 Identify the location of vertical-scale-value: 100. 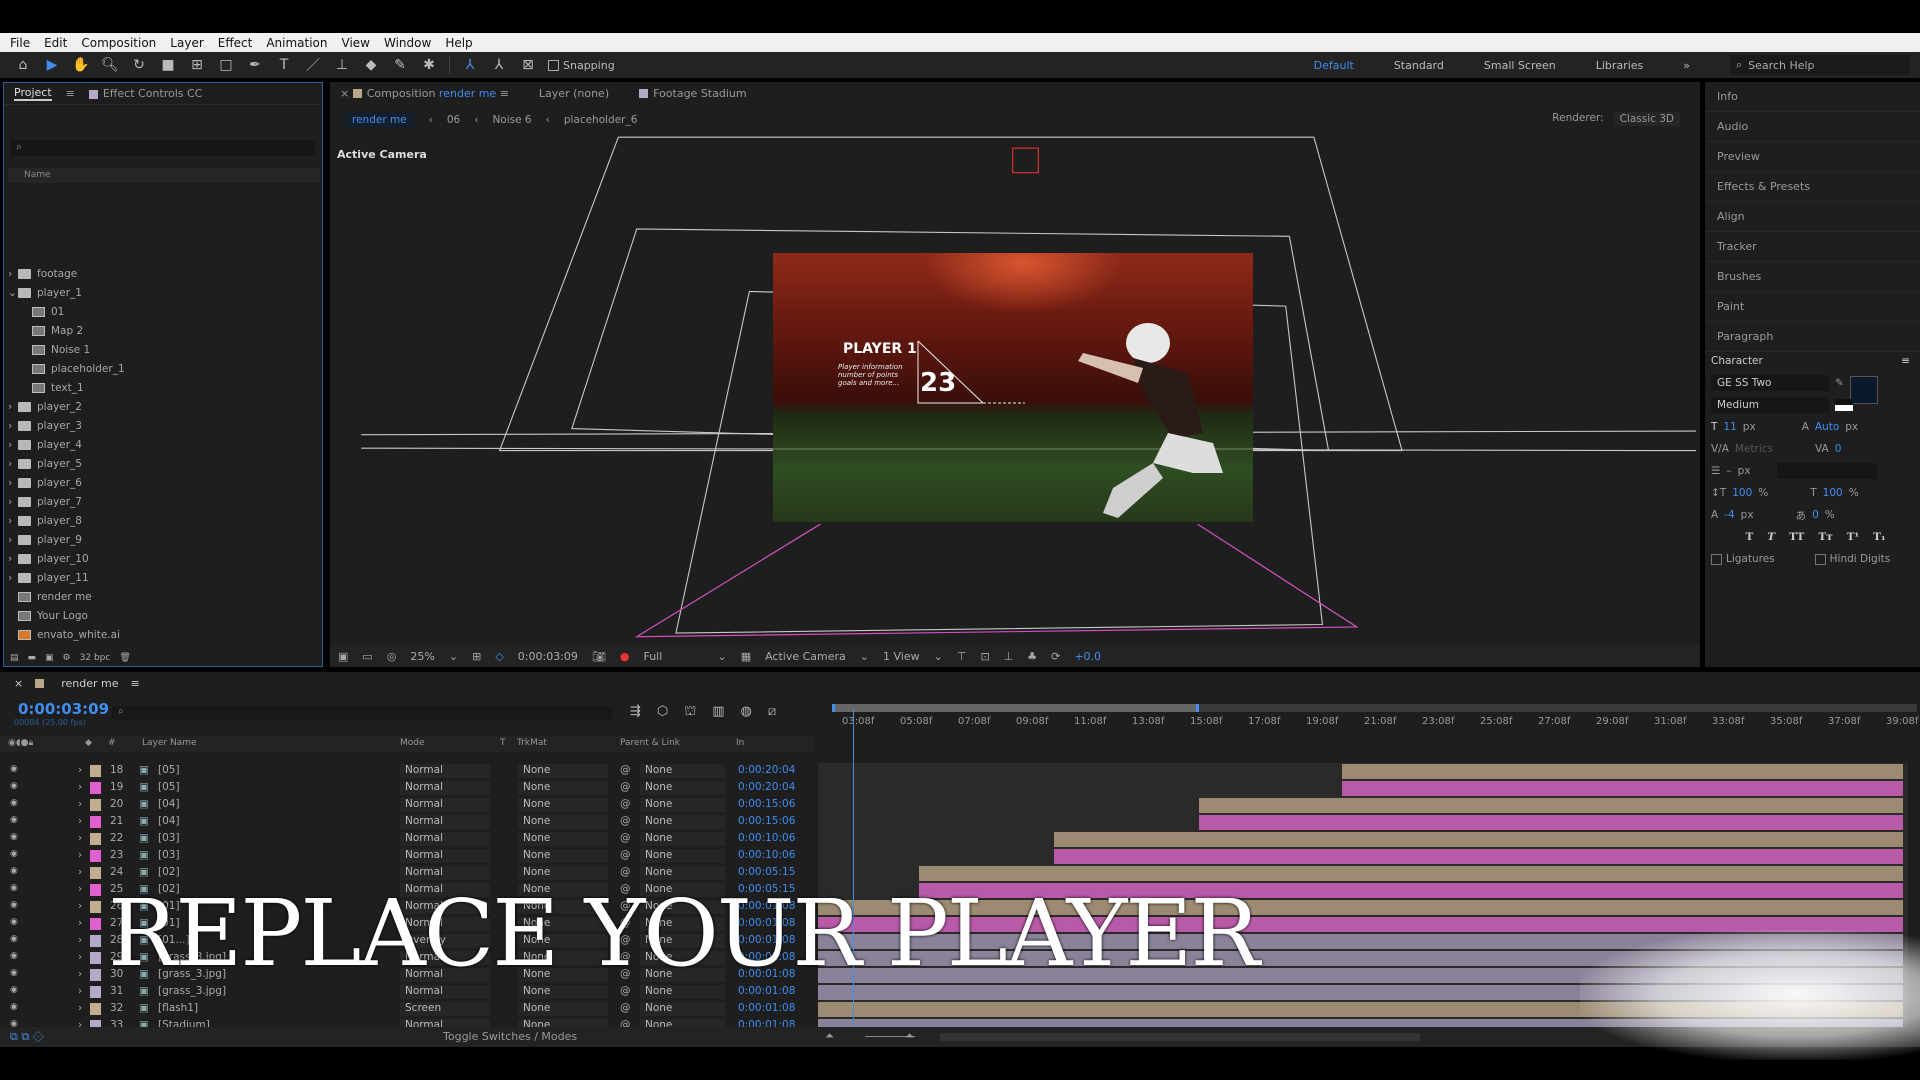
(1742, 493).